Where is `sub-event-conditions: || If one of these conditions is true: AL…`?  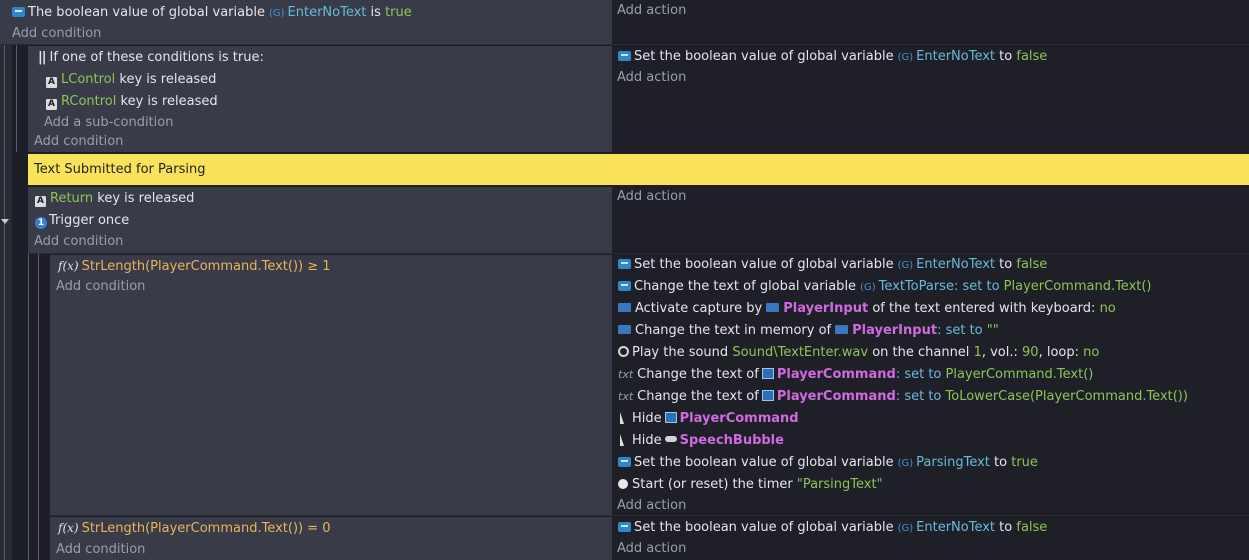
sub-event-conditions: || If one of these conditions is true: AL… is located at coordinates (320, 99).